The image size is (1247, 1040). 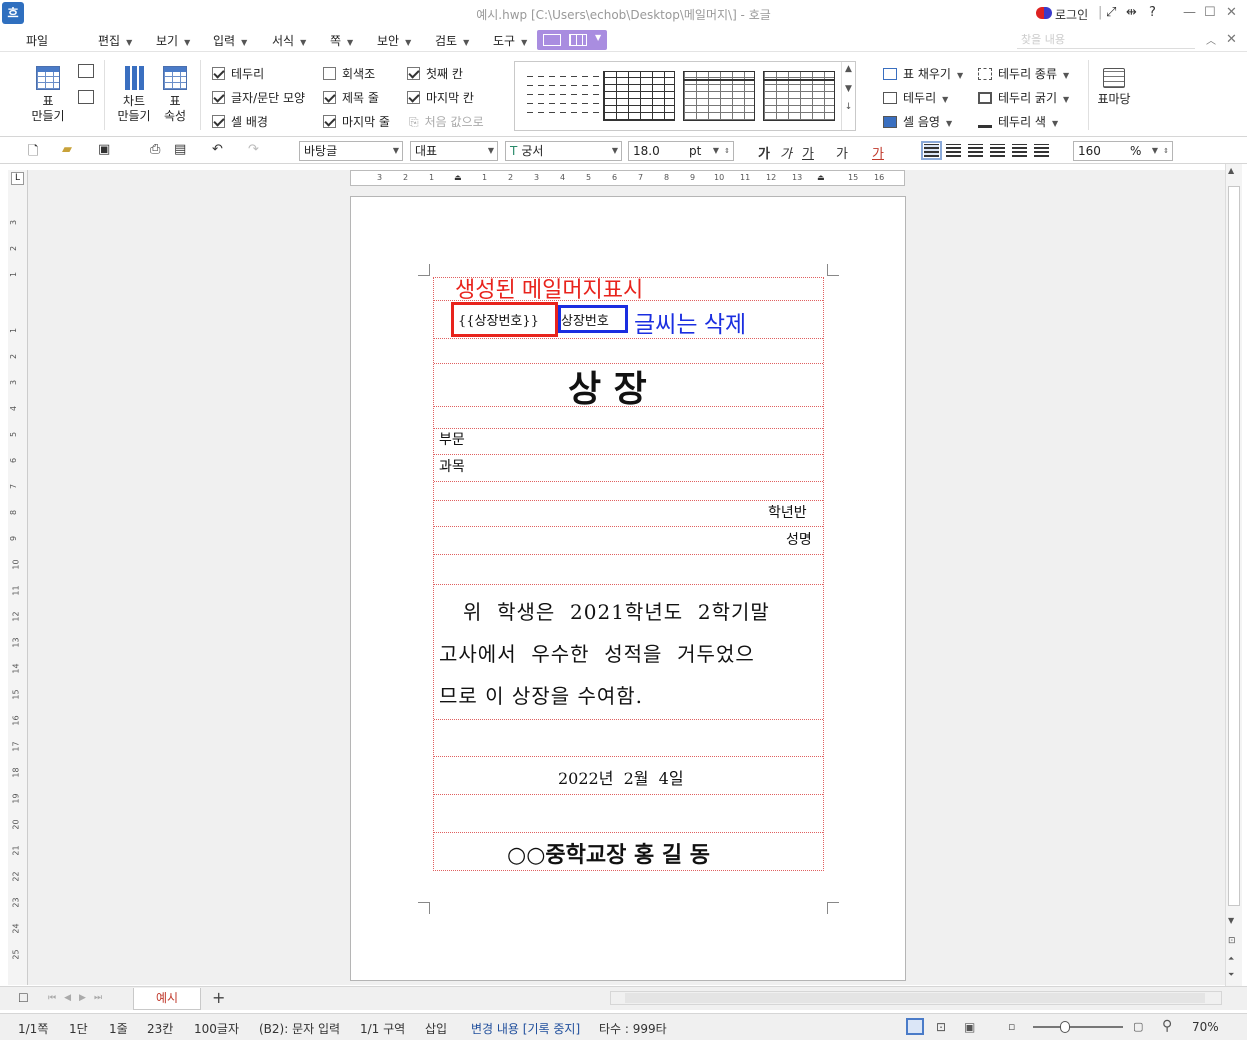 What do you see at coordinates (821, 177) in the screenshot?
I see `right-margin-marker-icon: ⏏` at bounding box center [821, 177].